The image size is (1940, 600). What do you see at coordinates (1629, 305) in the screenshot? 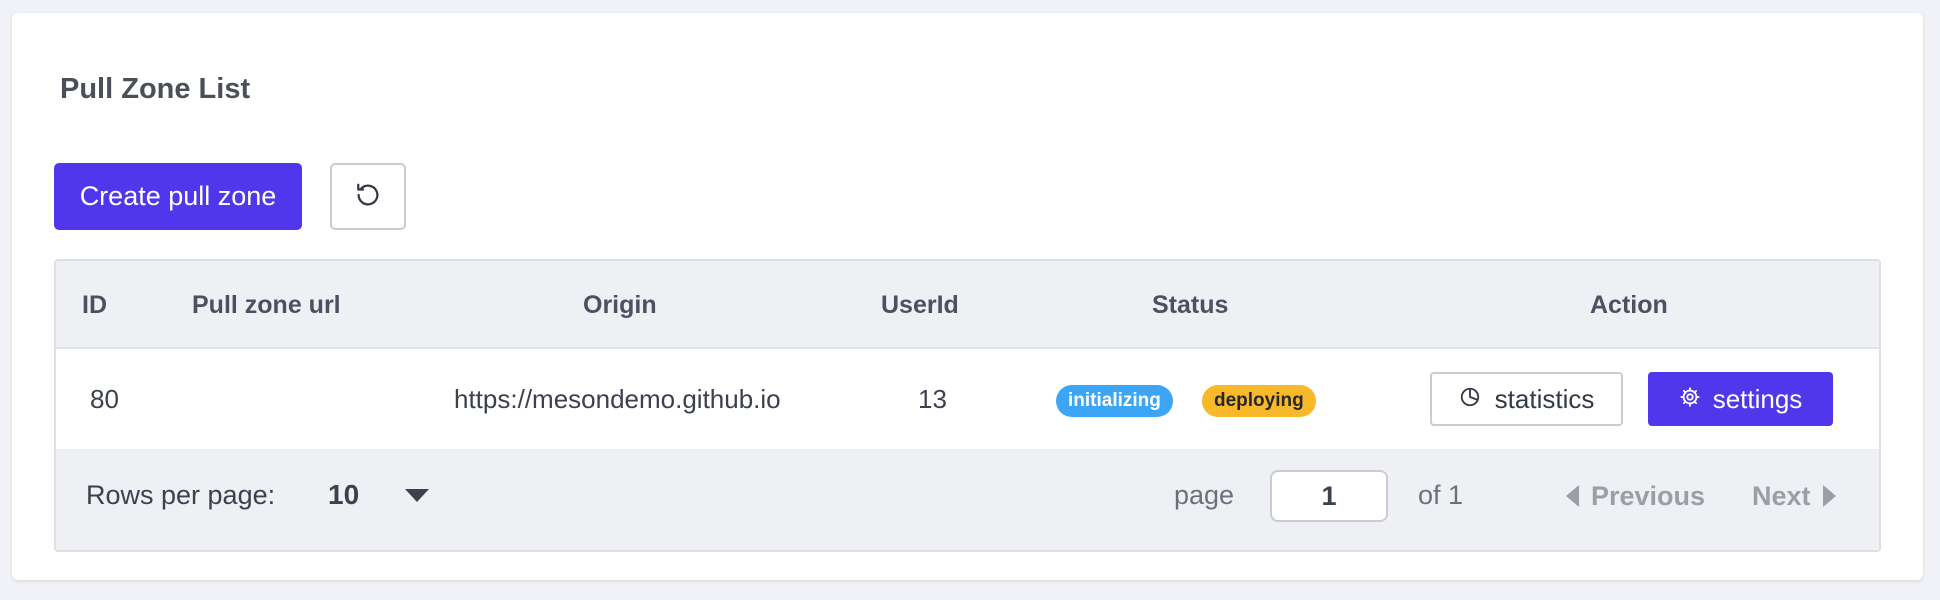
I see `column-header-action: Action` at bounding box center [1629, 305].